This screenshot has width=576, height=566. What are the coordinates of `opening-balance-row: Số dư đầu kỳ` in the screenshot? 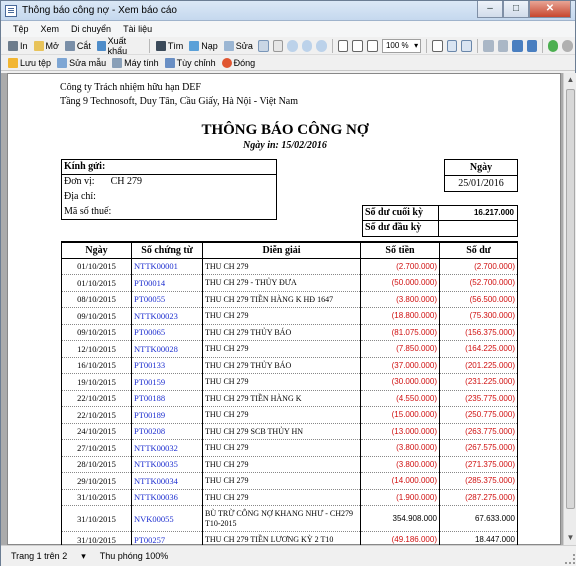 It's located at (440, 228).